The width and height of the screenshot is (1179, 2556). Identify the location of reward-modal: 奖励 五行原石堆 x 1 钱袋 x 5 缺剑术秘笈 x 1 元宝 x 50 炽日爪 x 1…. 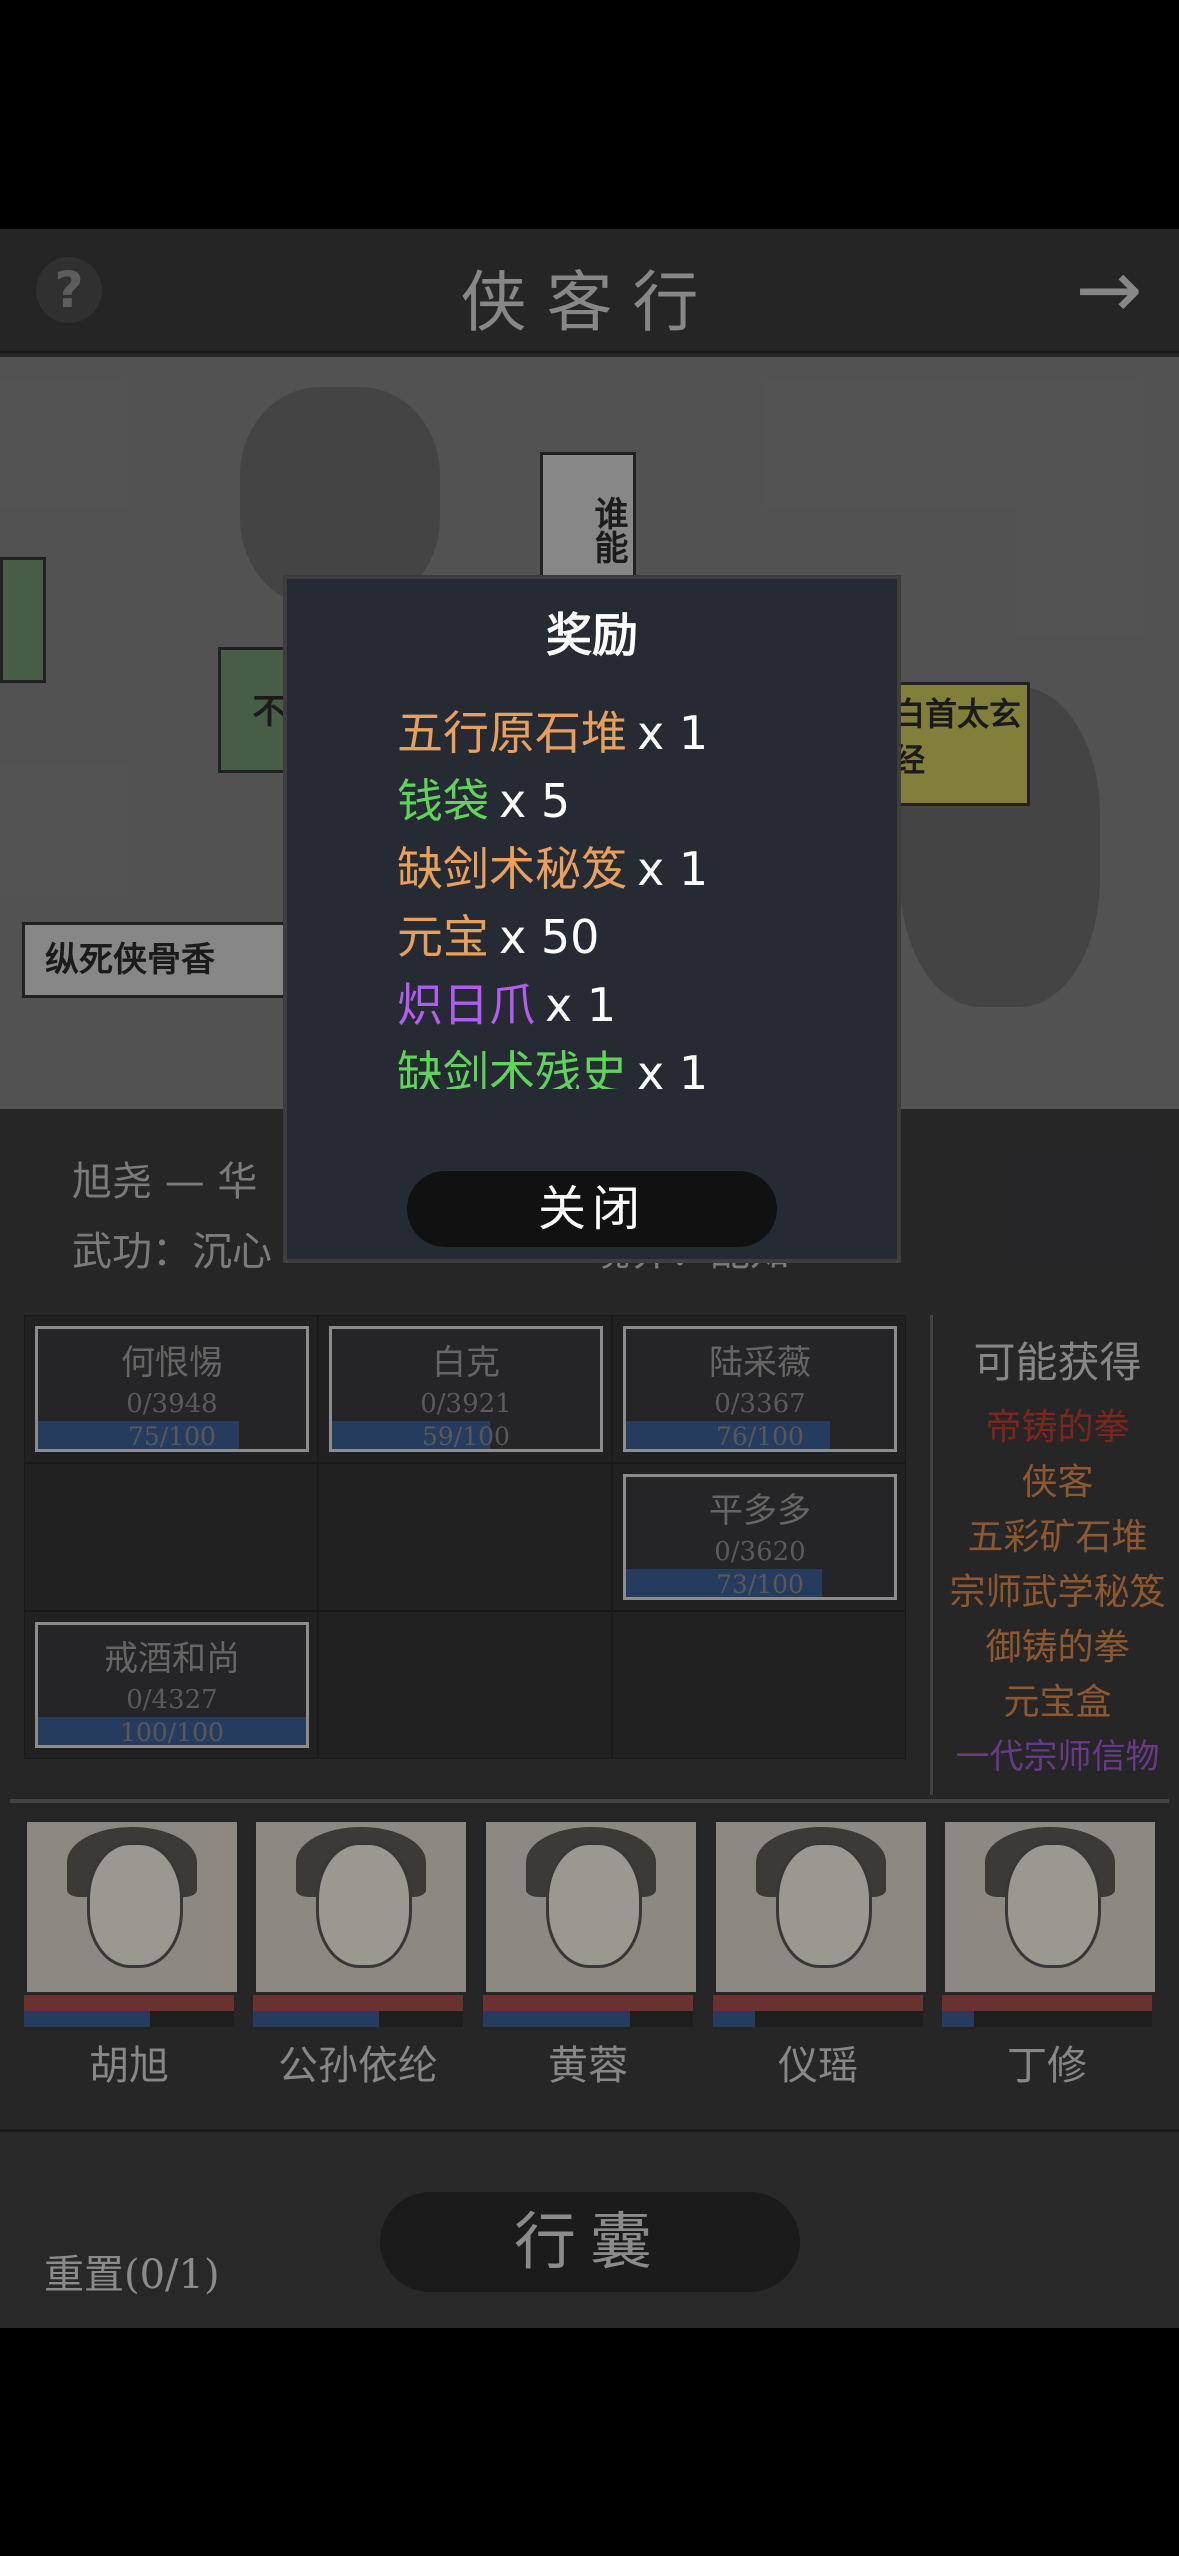
(592, 919).